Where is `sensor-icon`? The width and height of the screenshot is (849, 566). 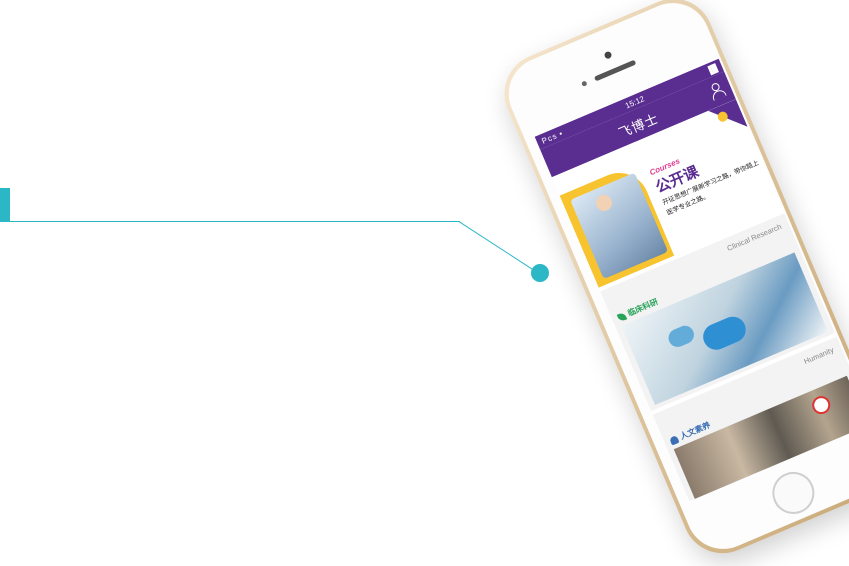 sensor-icon is located at coordinates (584, 83).